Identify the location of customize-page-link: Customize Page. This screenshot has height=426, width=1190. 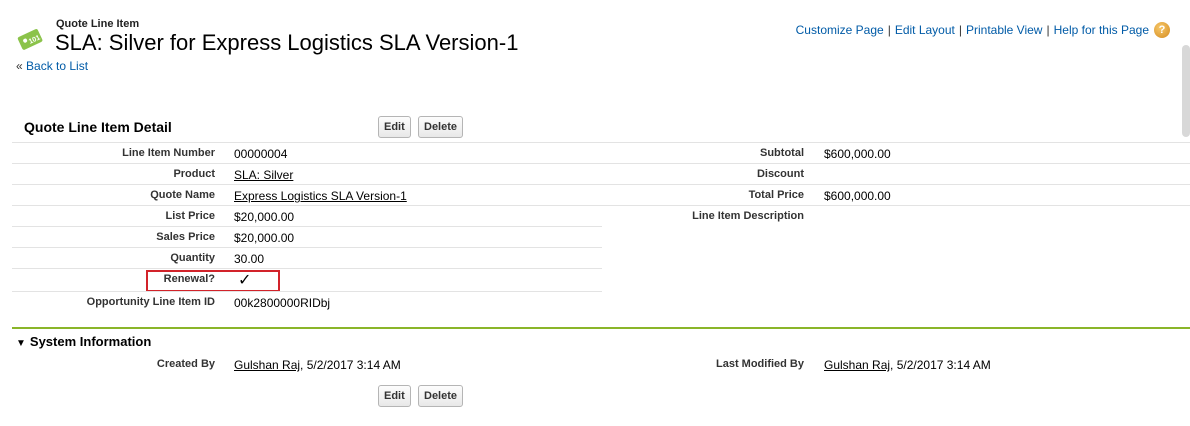
(840, 30).